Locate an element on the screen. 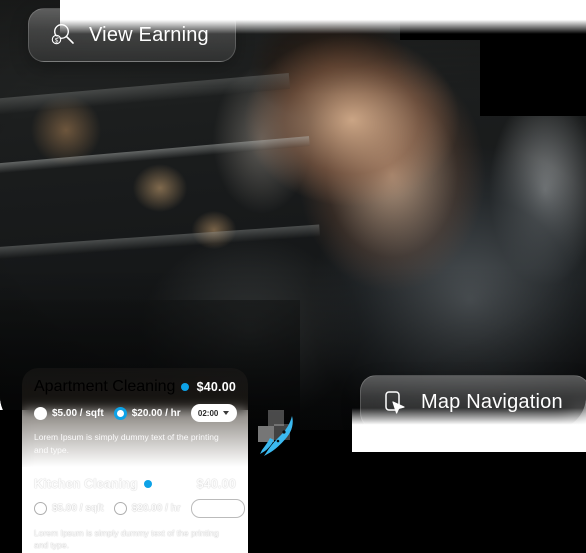  chevron-down-icon is located at coordinates (226, 413).